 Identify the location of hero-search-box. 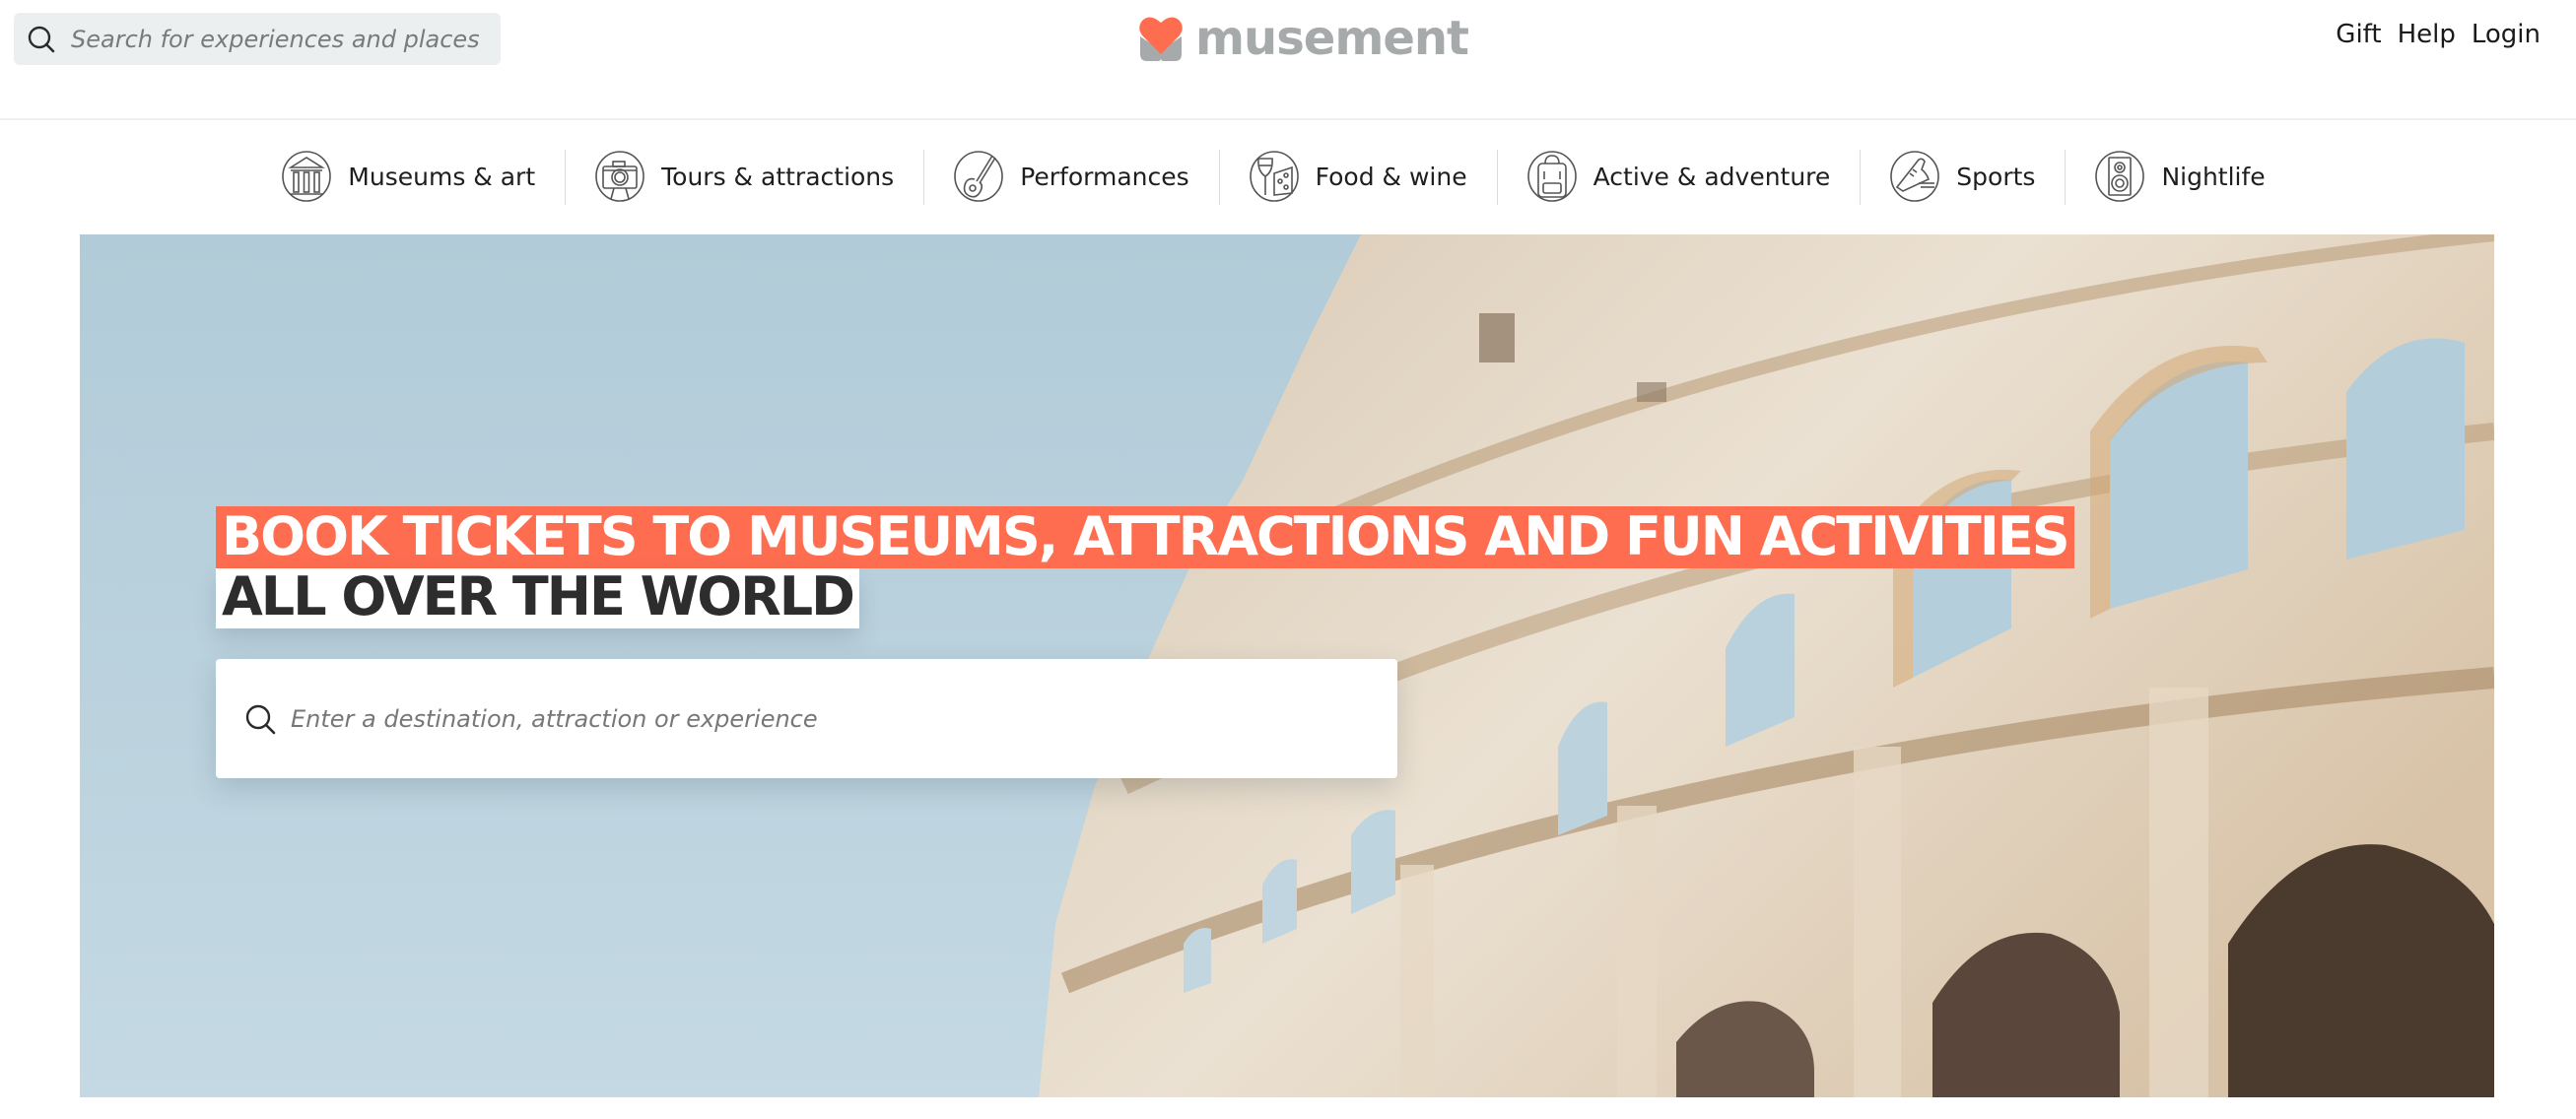
(807, 718).